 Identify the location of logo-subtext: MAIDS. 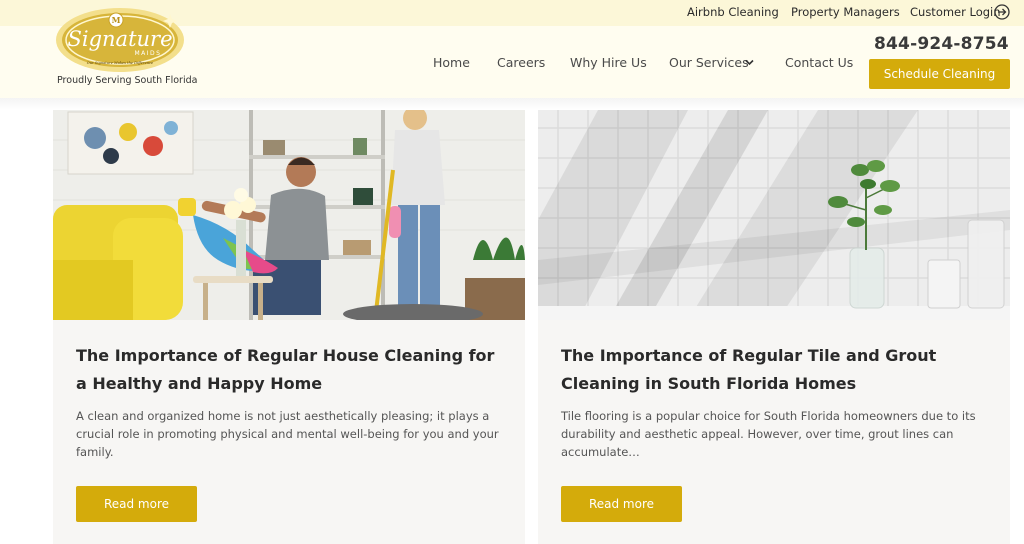
(148, 53).